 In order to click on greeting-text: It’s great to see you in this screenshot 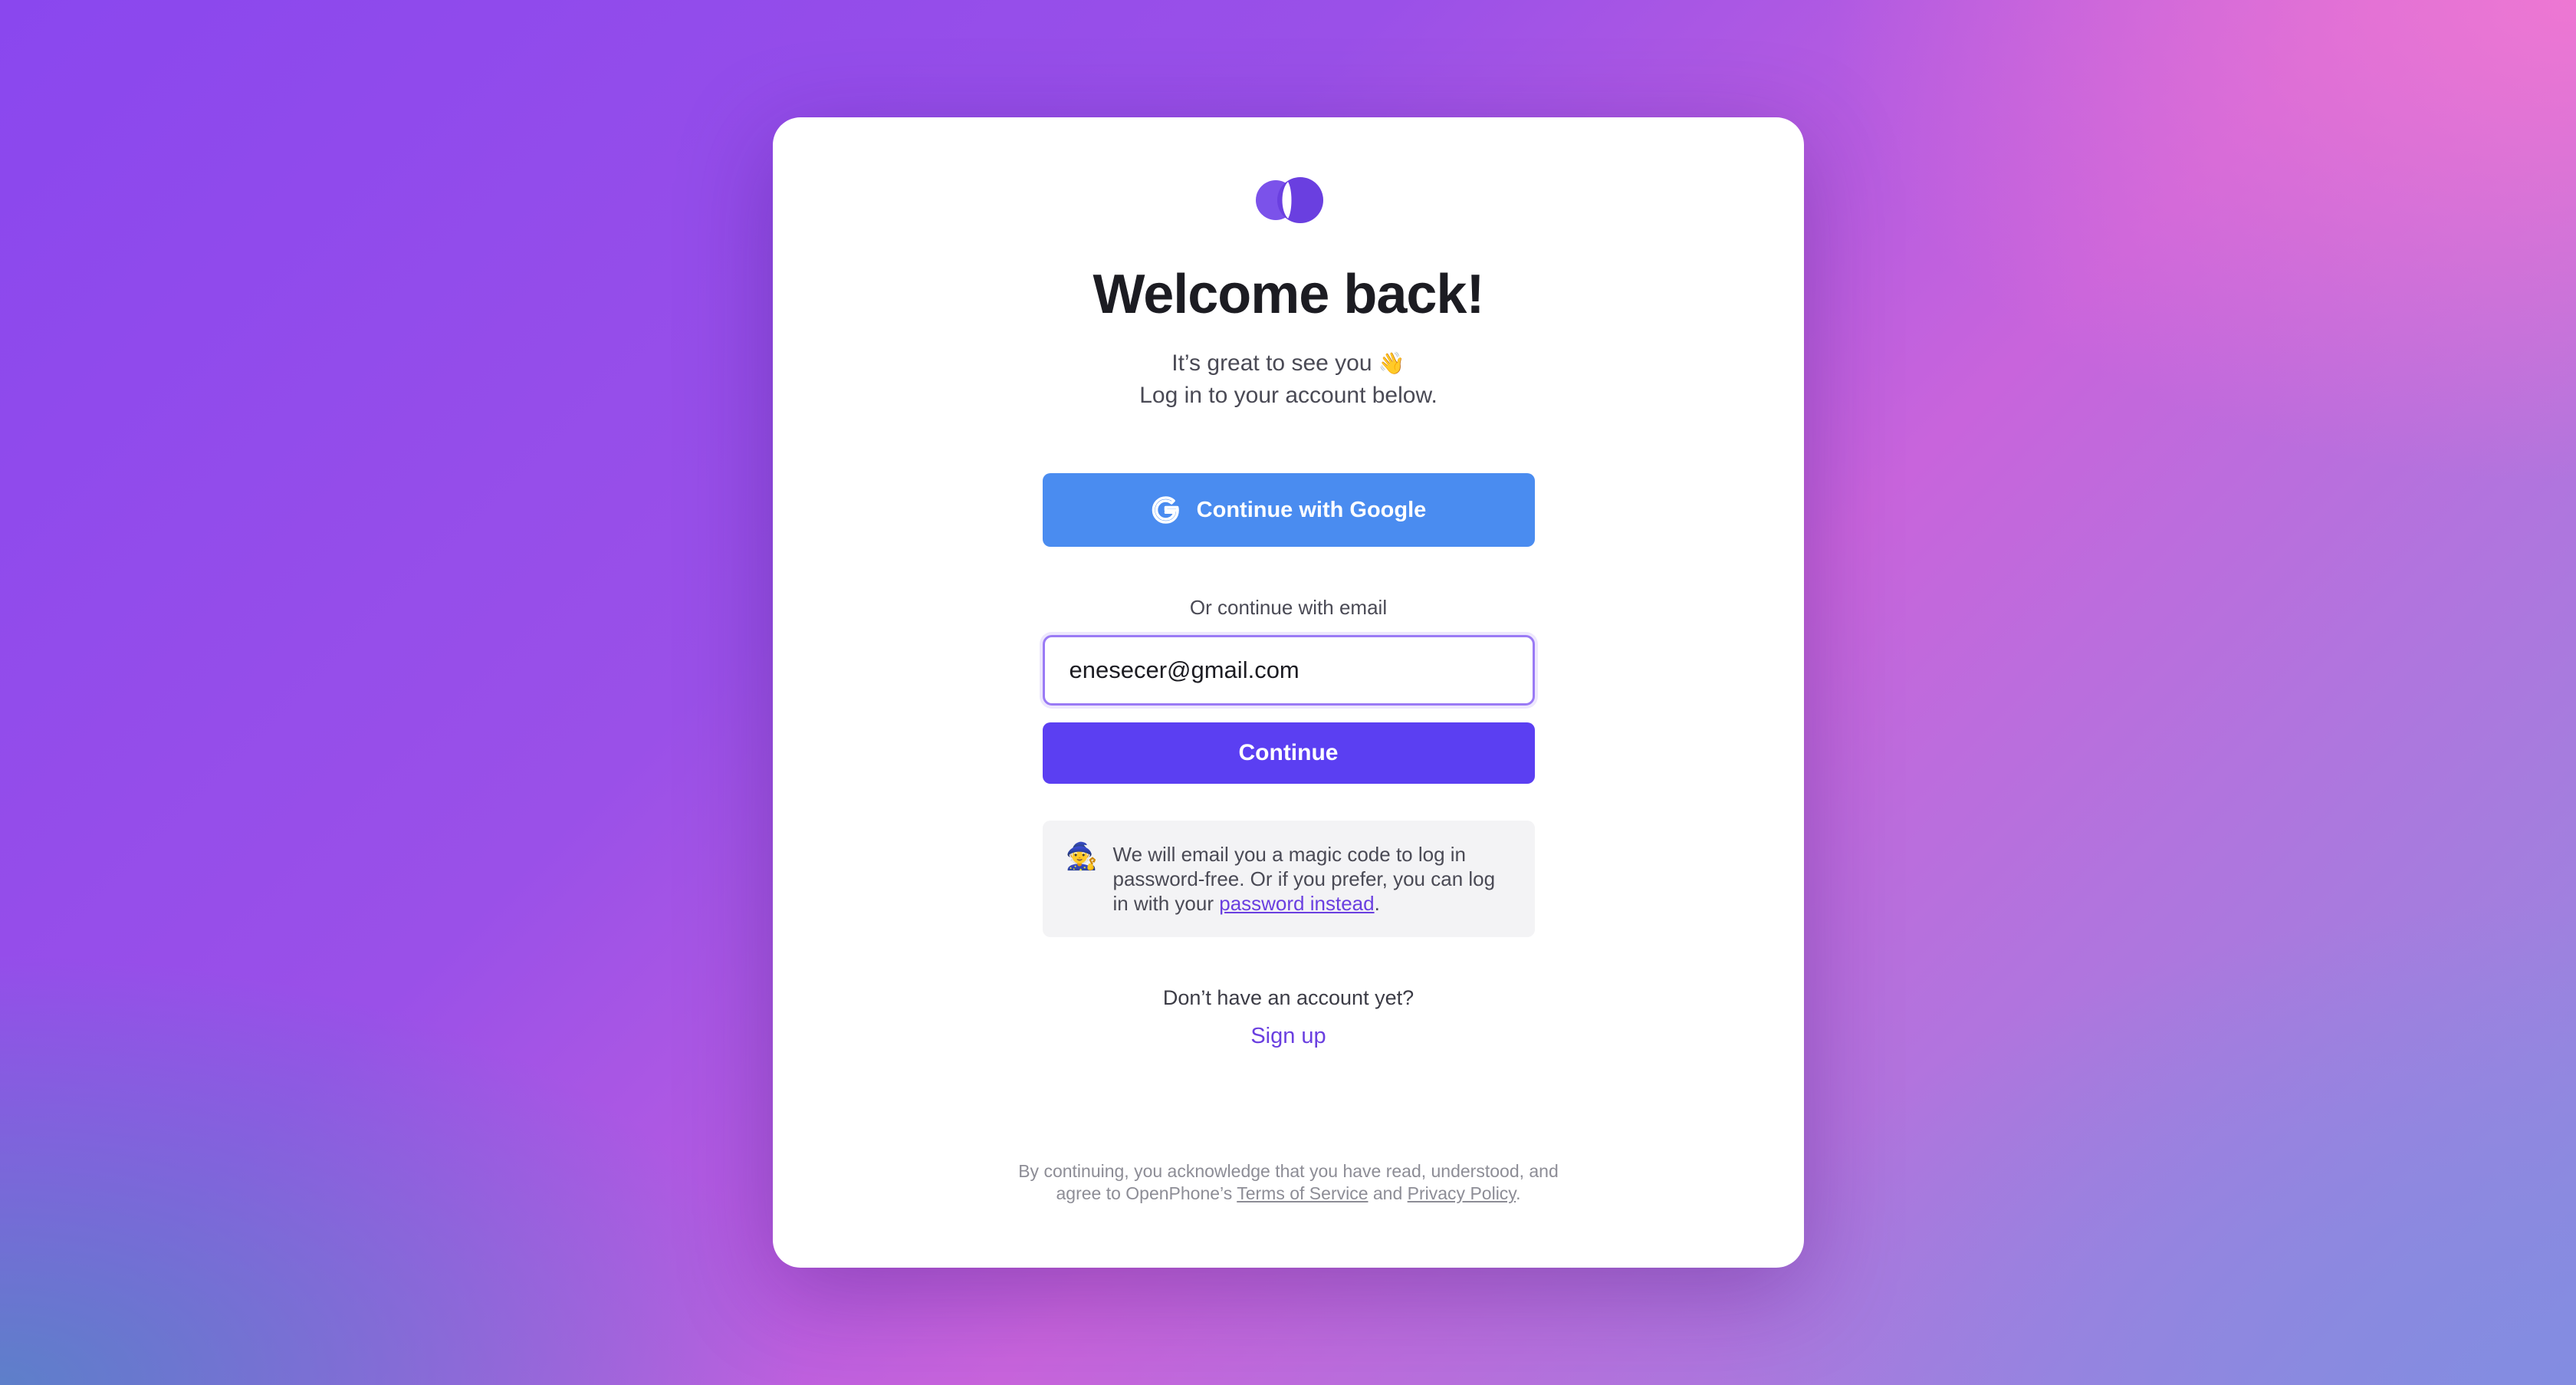, I will do `click(1271, 363)`.